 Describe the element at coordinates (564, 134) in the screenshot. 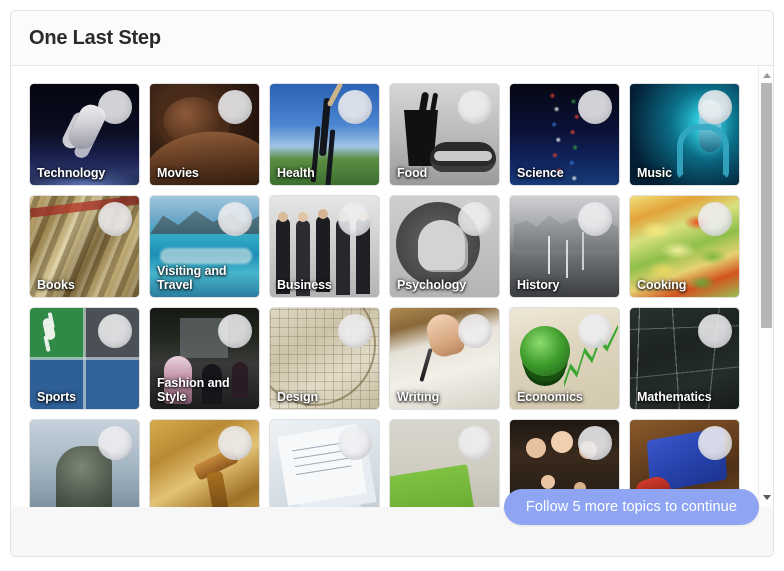

I see `topic-tile: Science` at that location.